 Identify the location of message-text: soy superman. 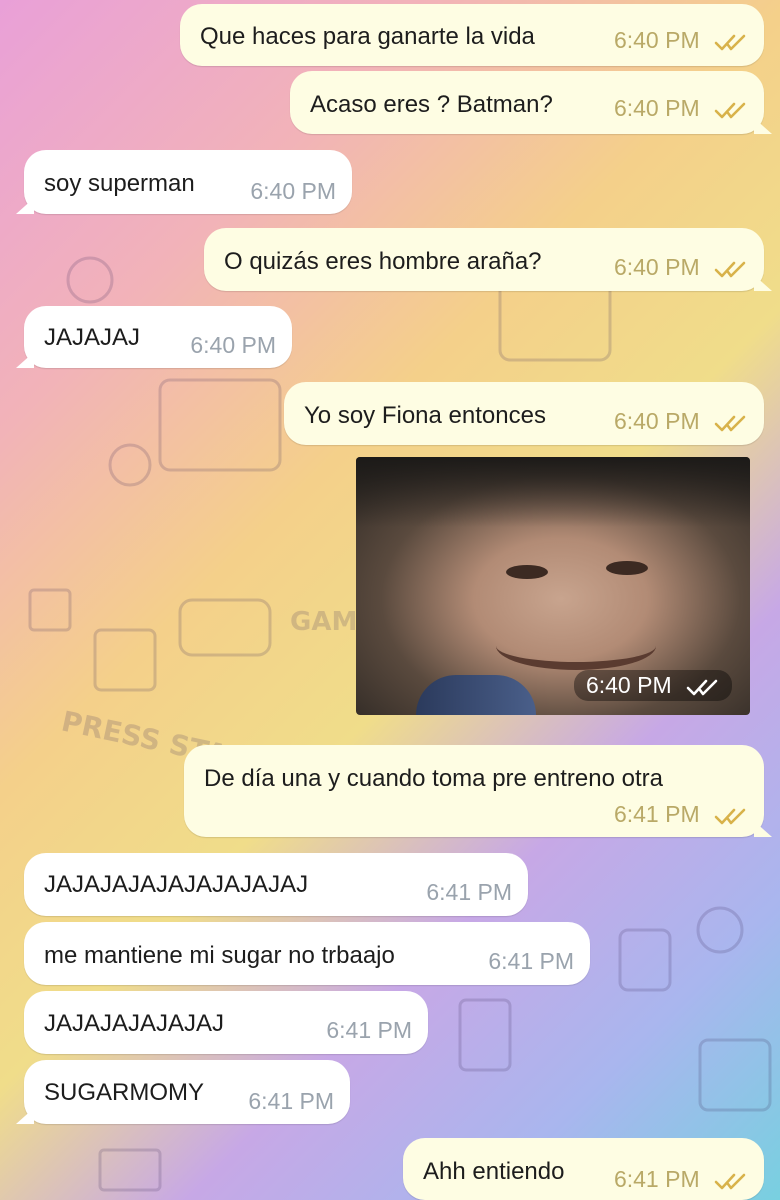
(119, 183).